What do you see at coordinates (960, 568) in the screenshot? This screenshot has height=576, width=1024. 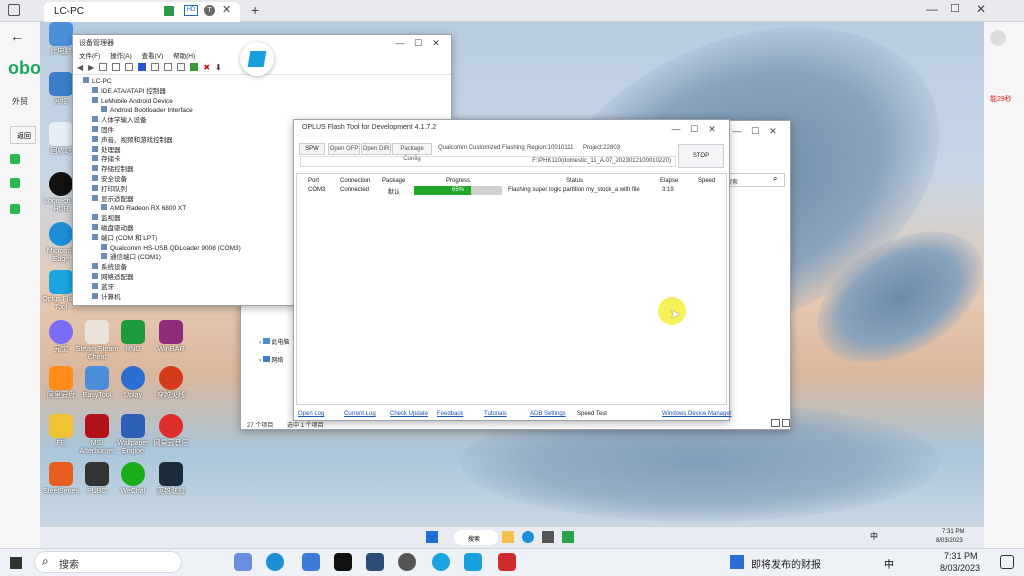 I see `clock-date: 8/03/2023` at bounding box center [960, 568].